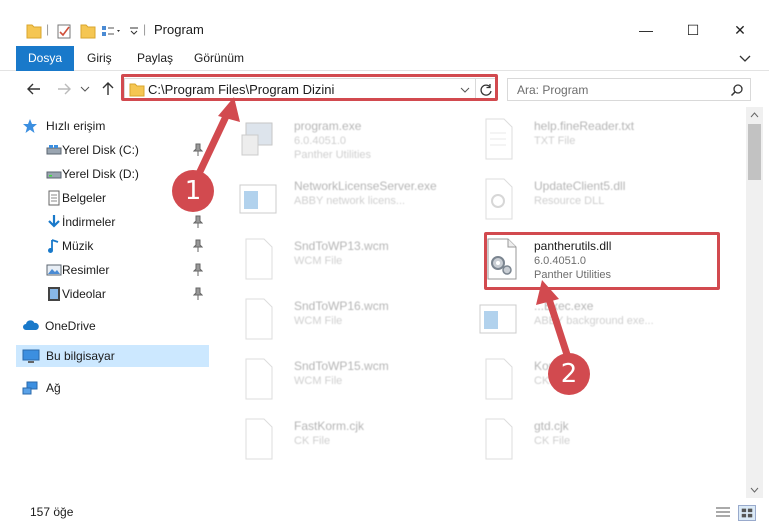  What do you see at coordinates (89, 222) in the screenshot?
I see `nav-item-label: İndirmeler` at bounding box center [89, 222].